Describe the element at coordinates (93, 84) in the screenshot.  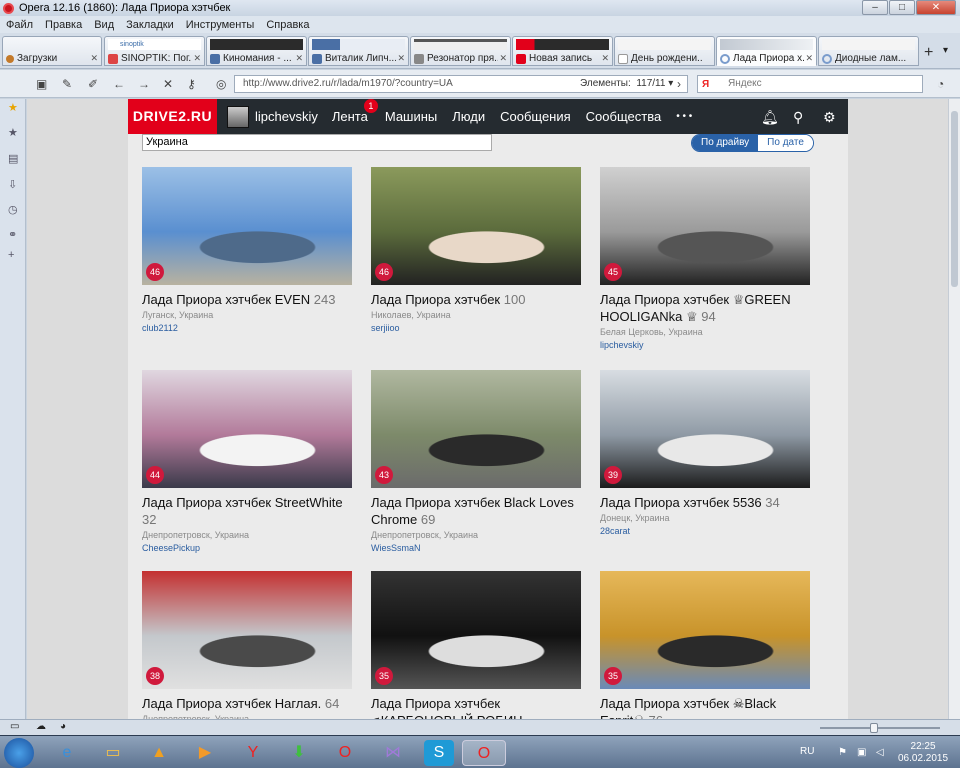
I see `pen-icon: ✐` at that location.